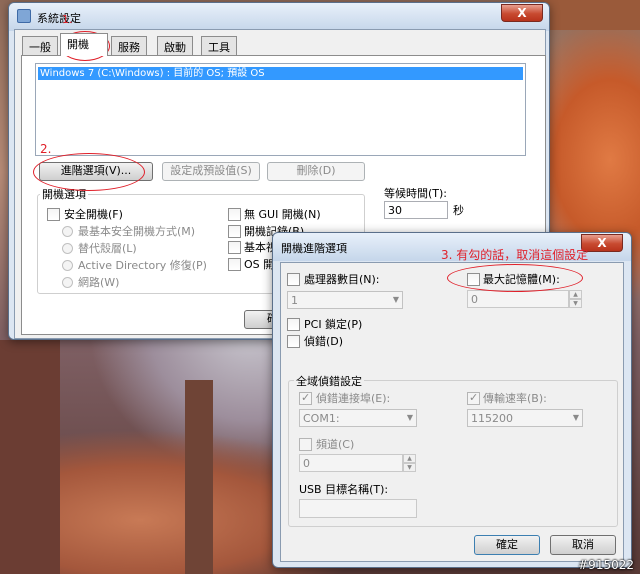 This screenshot has width=640, height=574. I want to click on annotation-circle-advanced, so click(89, 172).